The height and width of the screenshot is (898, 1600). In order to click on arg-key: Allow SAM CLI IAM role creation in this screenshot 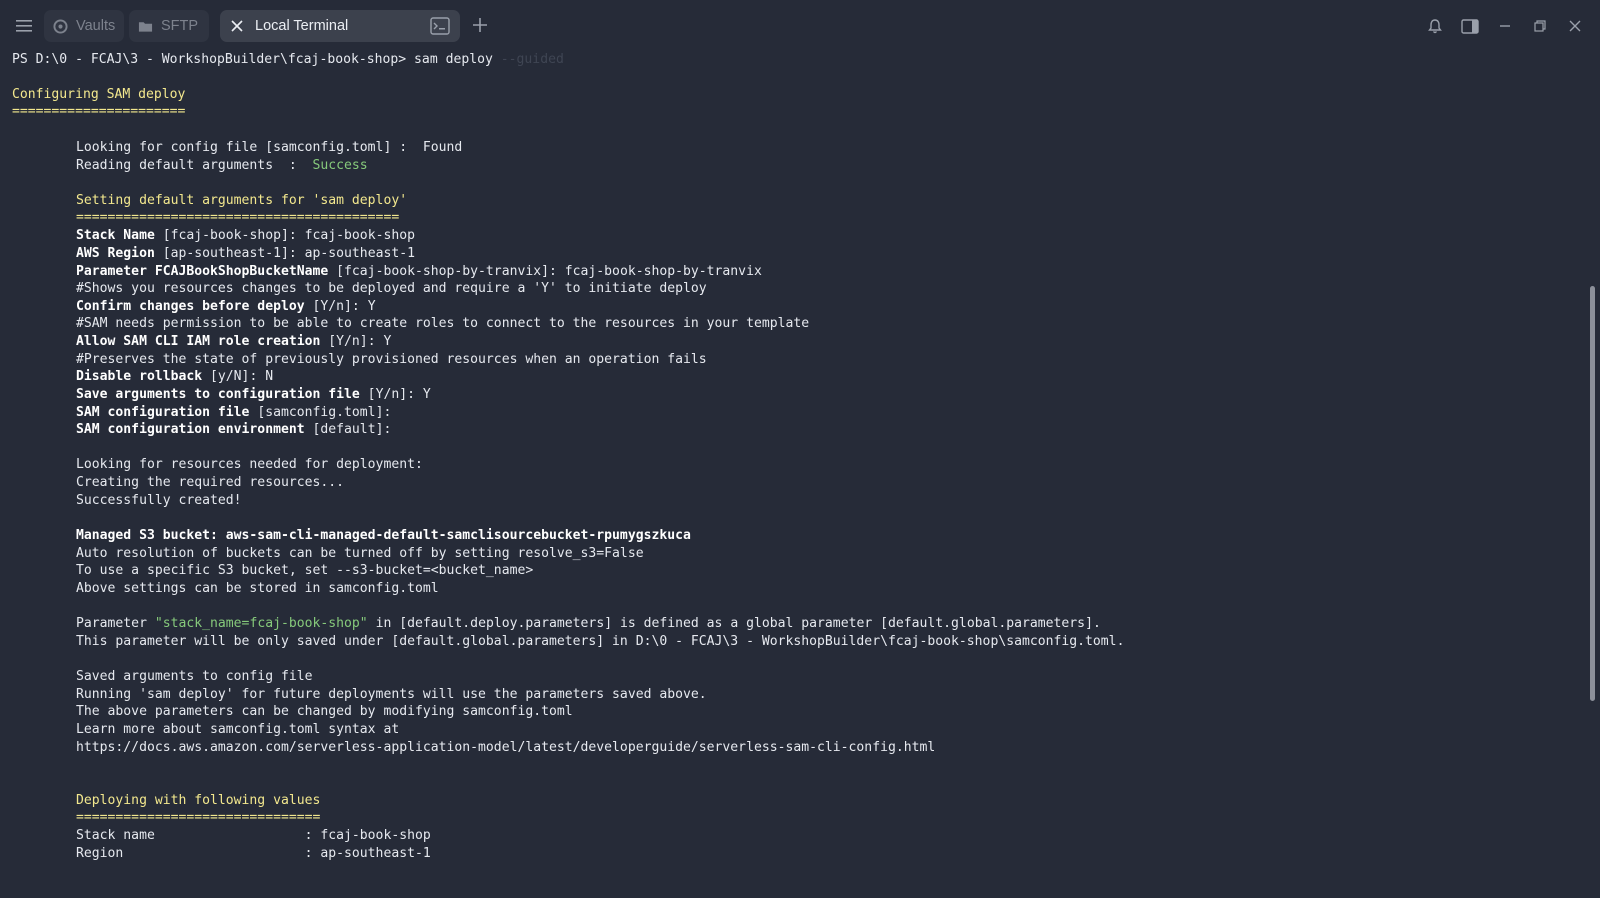, I will do `click(198, 341)`.